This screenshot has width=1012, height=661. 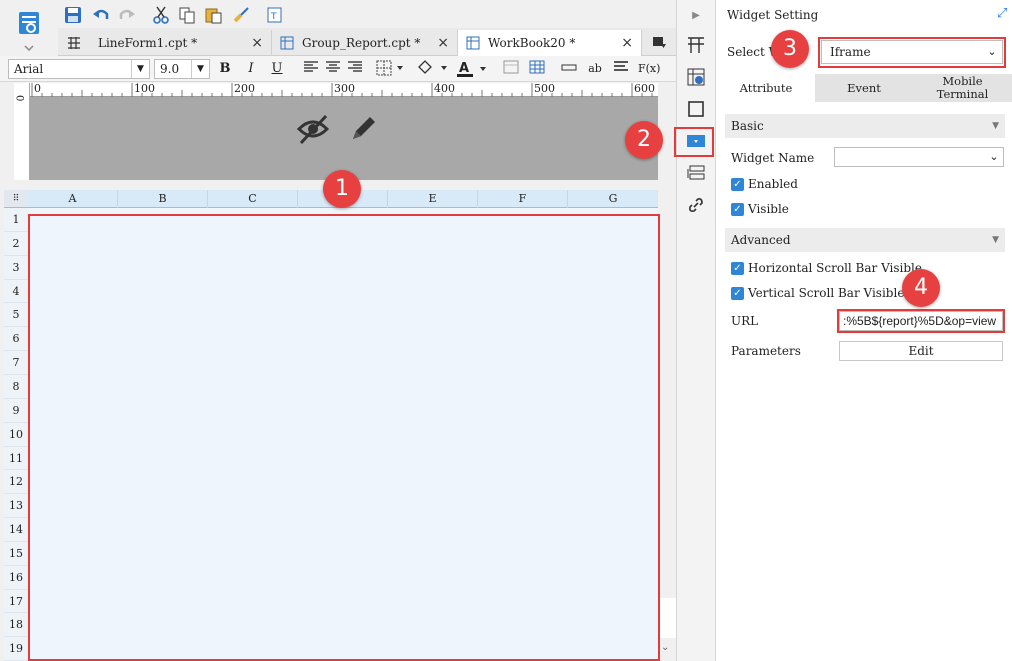 What do you see at coordinates (16, 268) in the screenshot?
I see `row-header: 3` at bounding box center [16, 268].